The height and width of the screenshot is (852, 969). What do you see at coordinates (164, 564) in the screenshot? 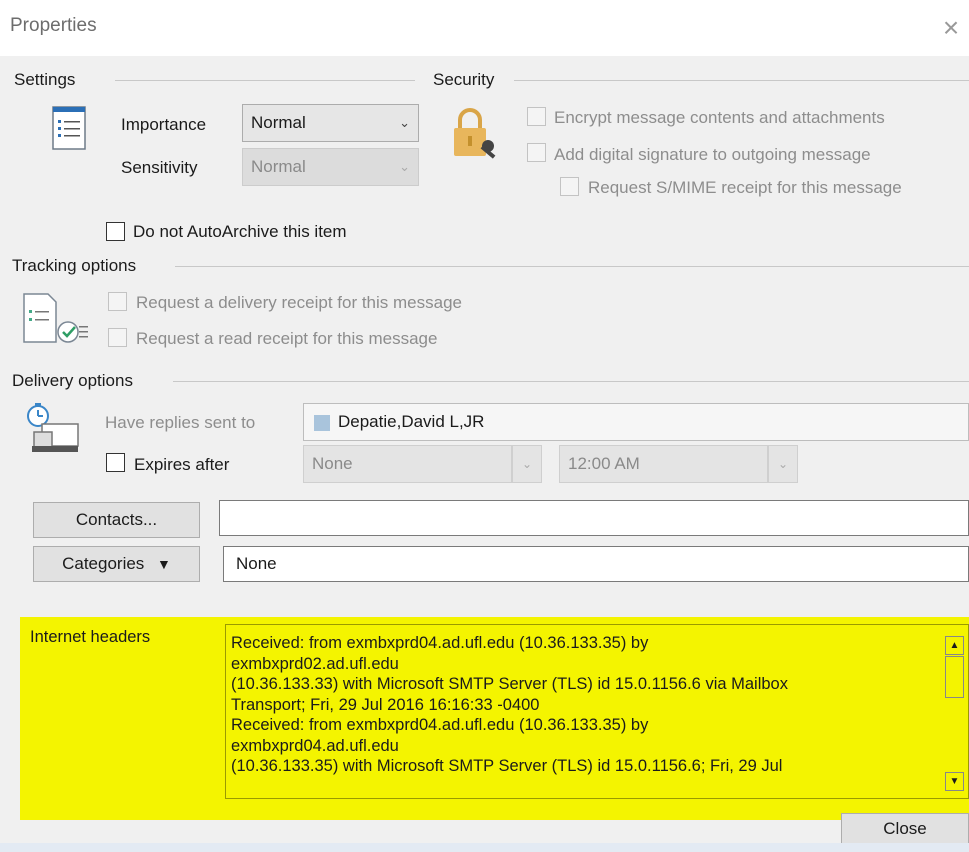
I see `dropdown-arrow-icon: ▼` at bounding box center [164, 564].